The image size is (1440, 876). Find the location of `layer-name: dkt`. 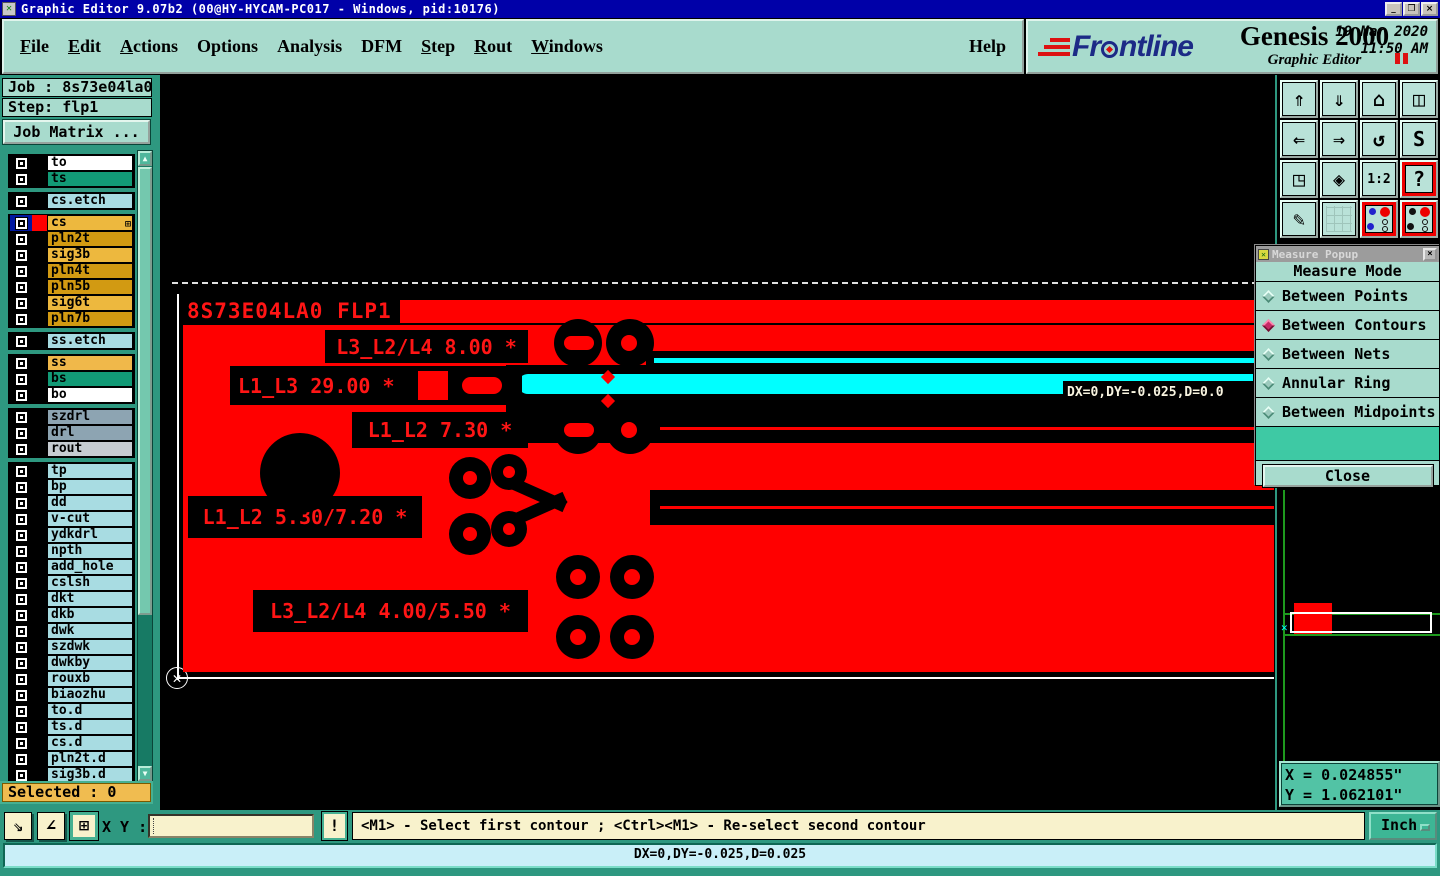

layer-name: dkt is located at coordinates (90, 599).